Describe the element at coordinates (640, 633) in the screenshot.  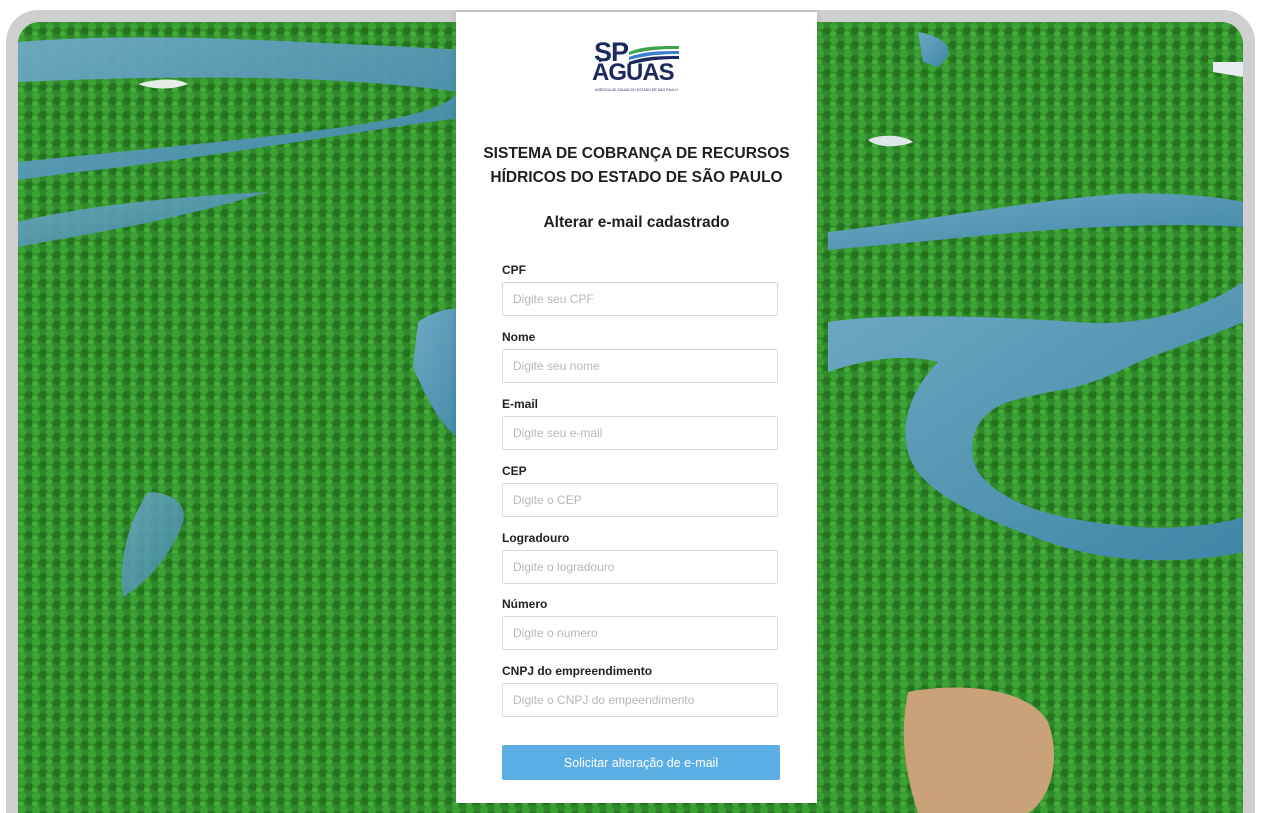
I see `numero-input` at that location.